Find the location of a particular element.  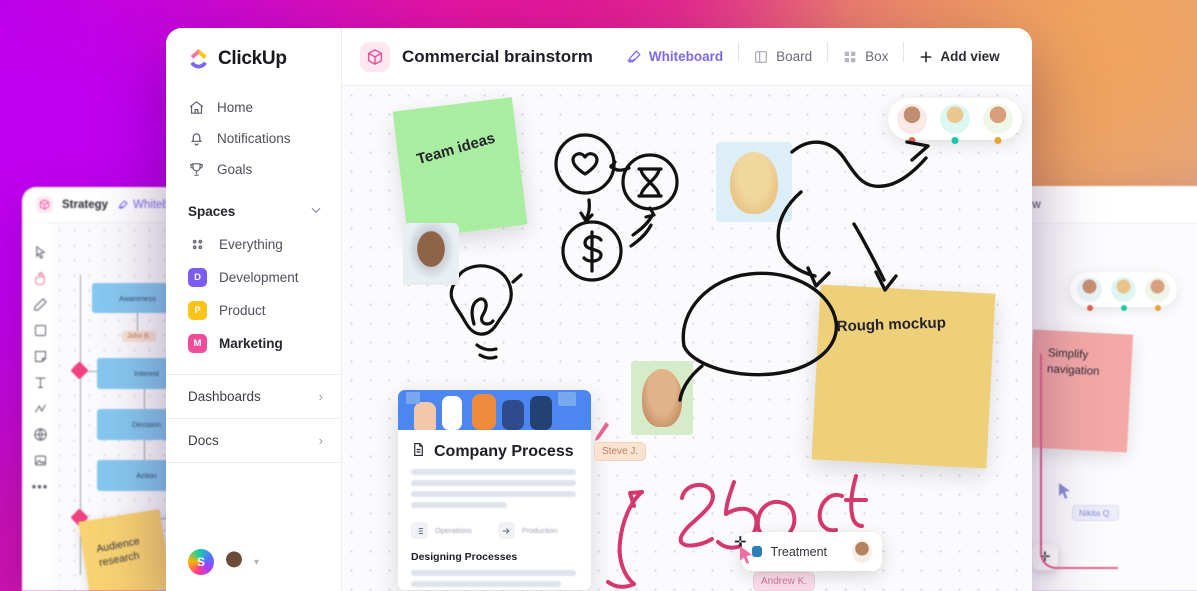

tab-whiteboard: Whiteboard is located at coordinates (674, 57).